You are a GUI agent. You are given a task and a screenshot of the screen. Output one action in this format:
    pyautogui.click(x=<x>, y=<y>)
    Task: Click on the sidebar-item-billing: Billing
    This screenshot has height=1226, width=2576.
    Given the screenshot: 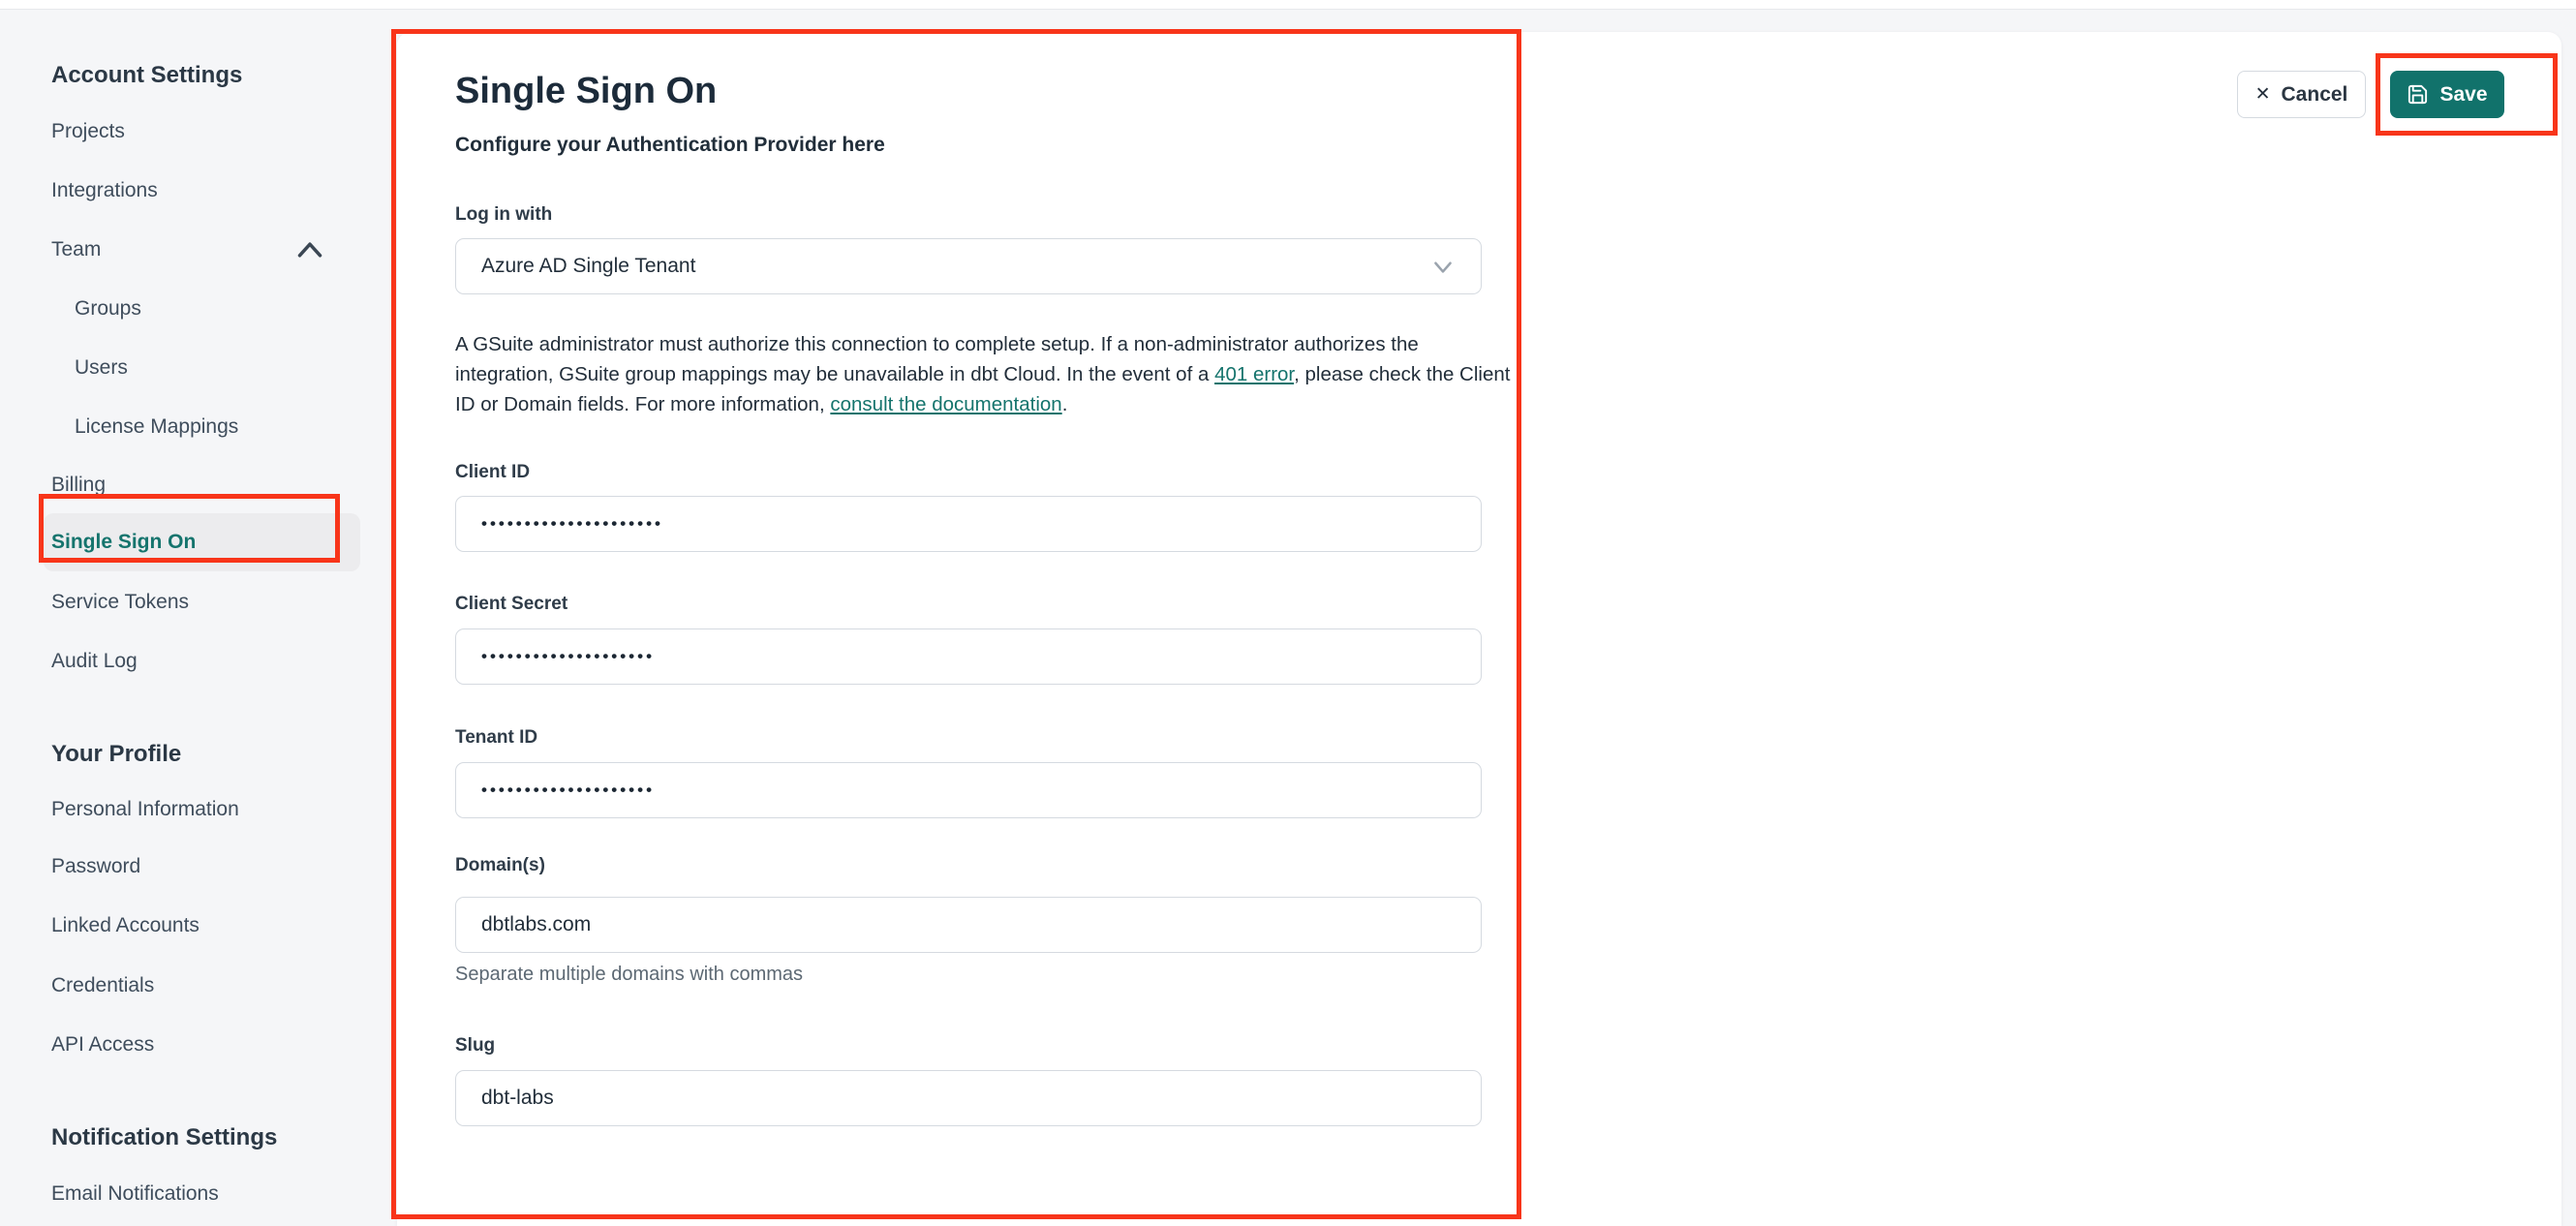 What is the action you would take?
    pyautogui.click(x=78, y=485)
    